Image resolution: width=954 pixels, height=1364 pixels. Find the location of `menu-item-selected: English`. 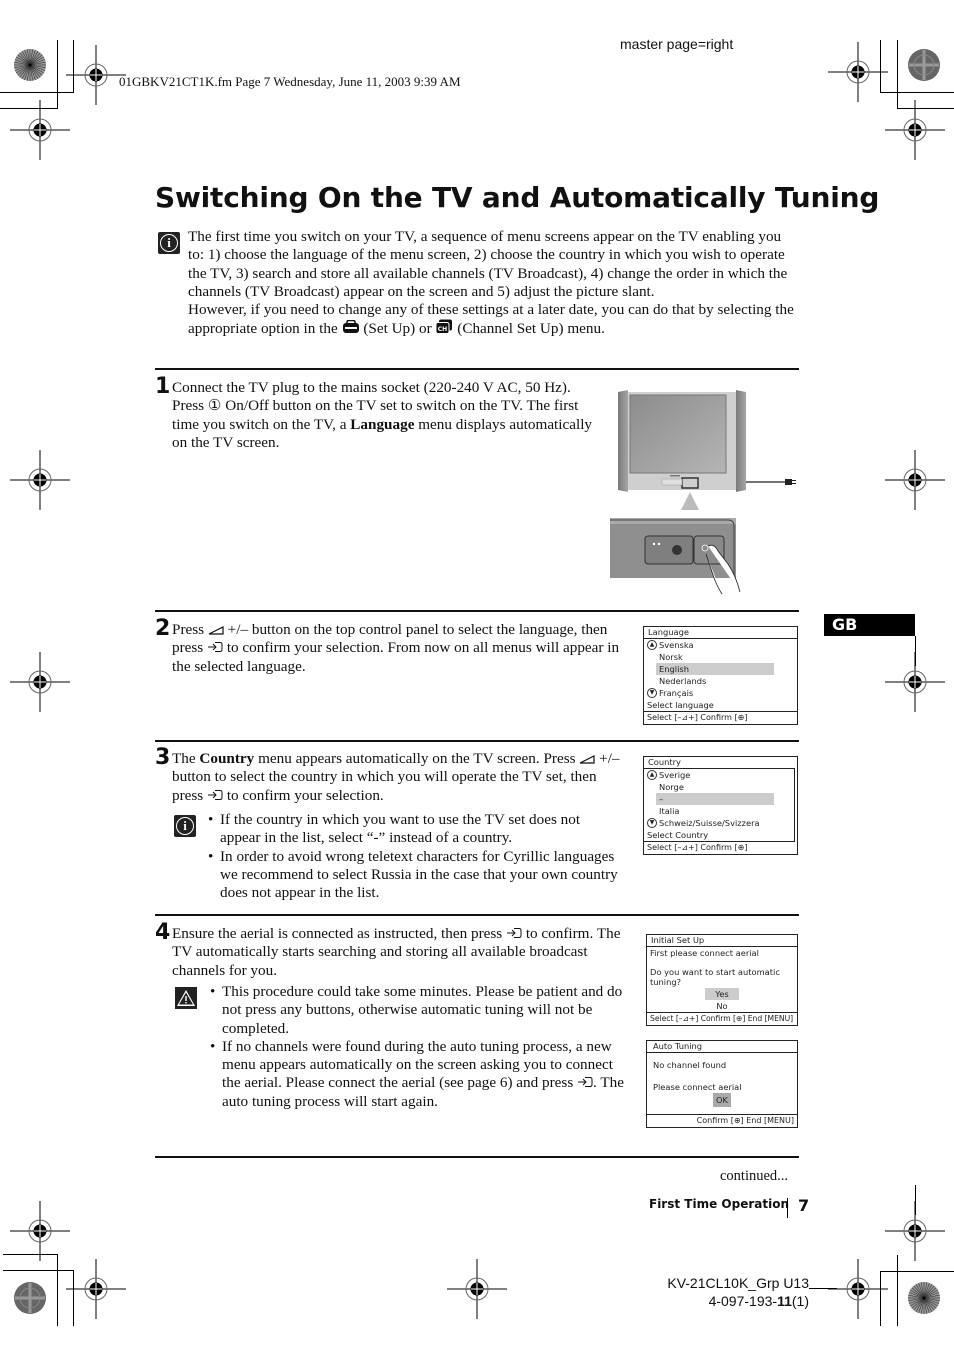

menu-item-selected: English is located at coordinates (715, 669).